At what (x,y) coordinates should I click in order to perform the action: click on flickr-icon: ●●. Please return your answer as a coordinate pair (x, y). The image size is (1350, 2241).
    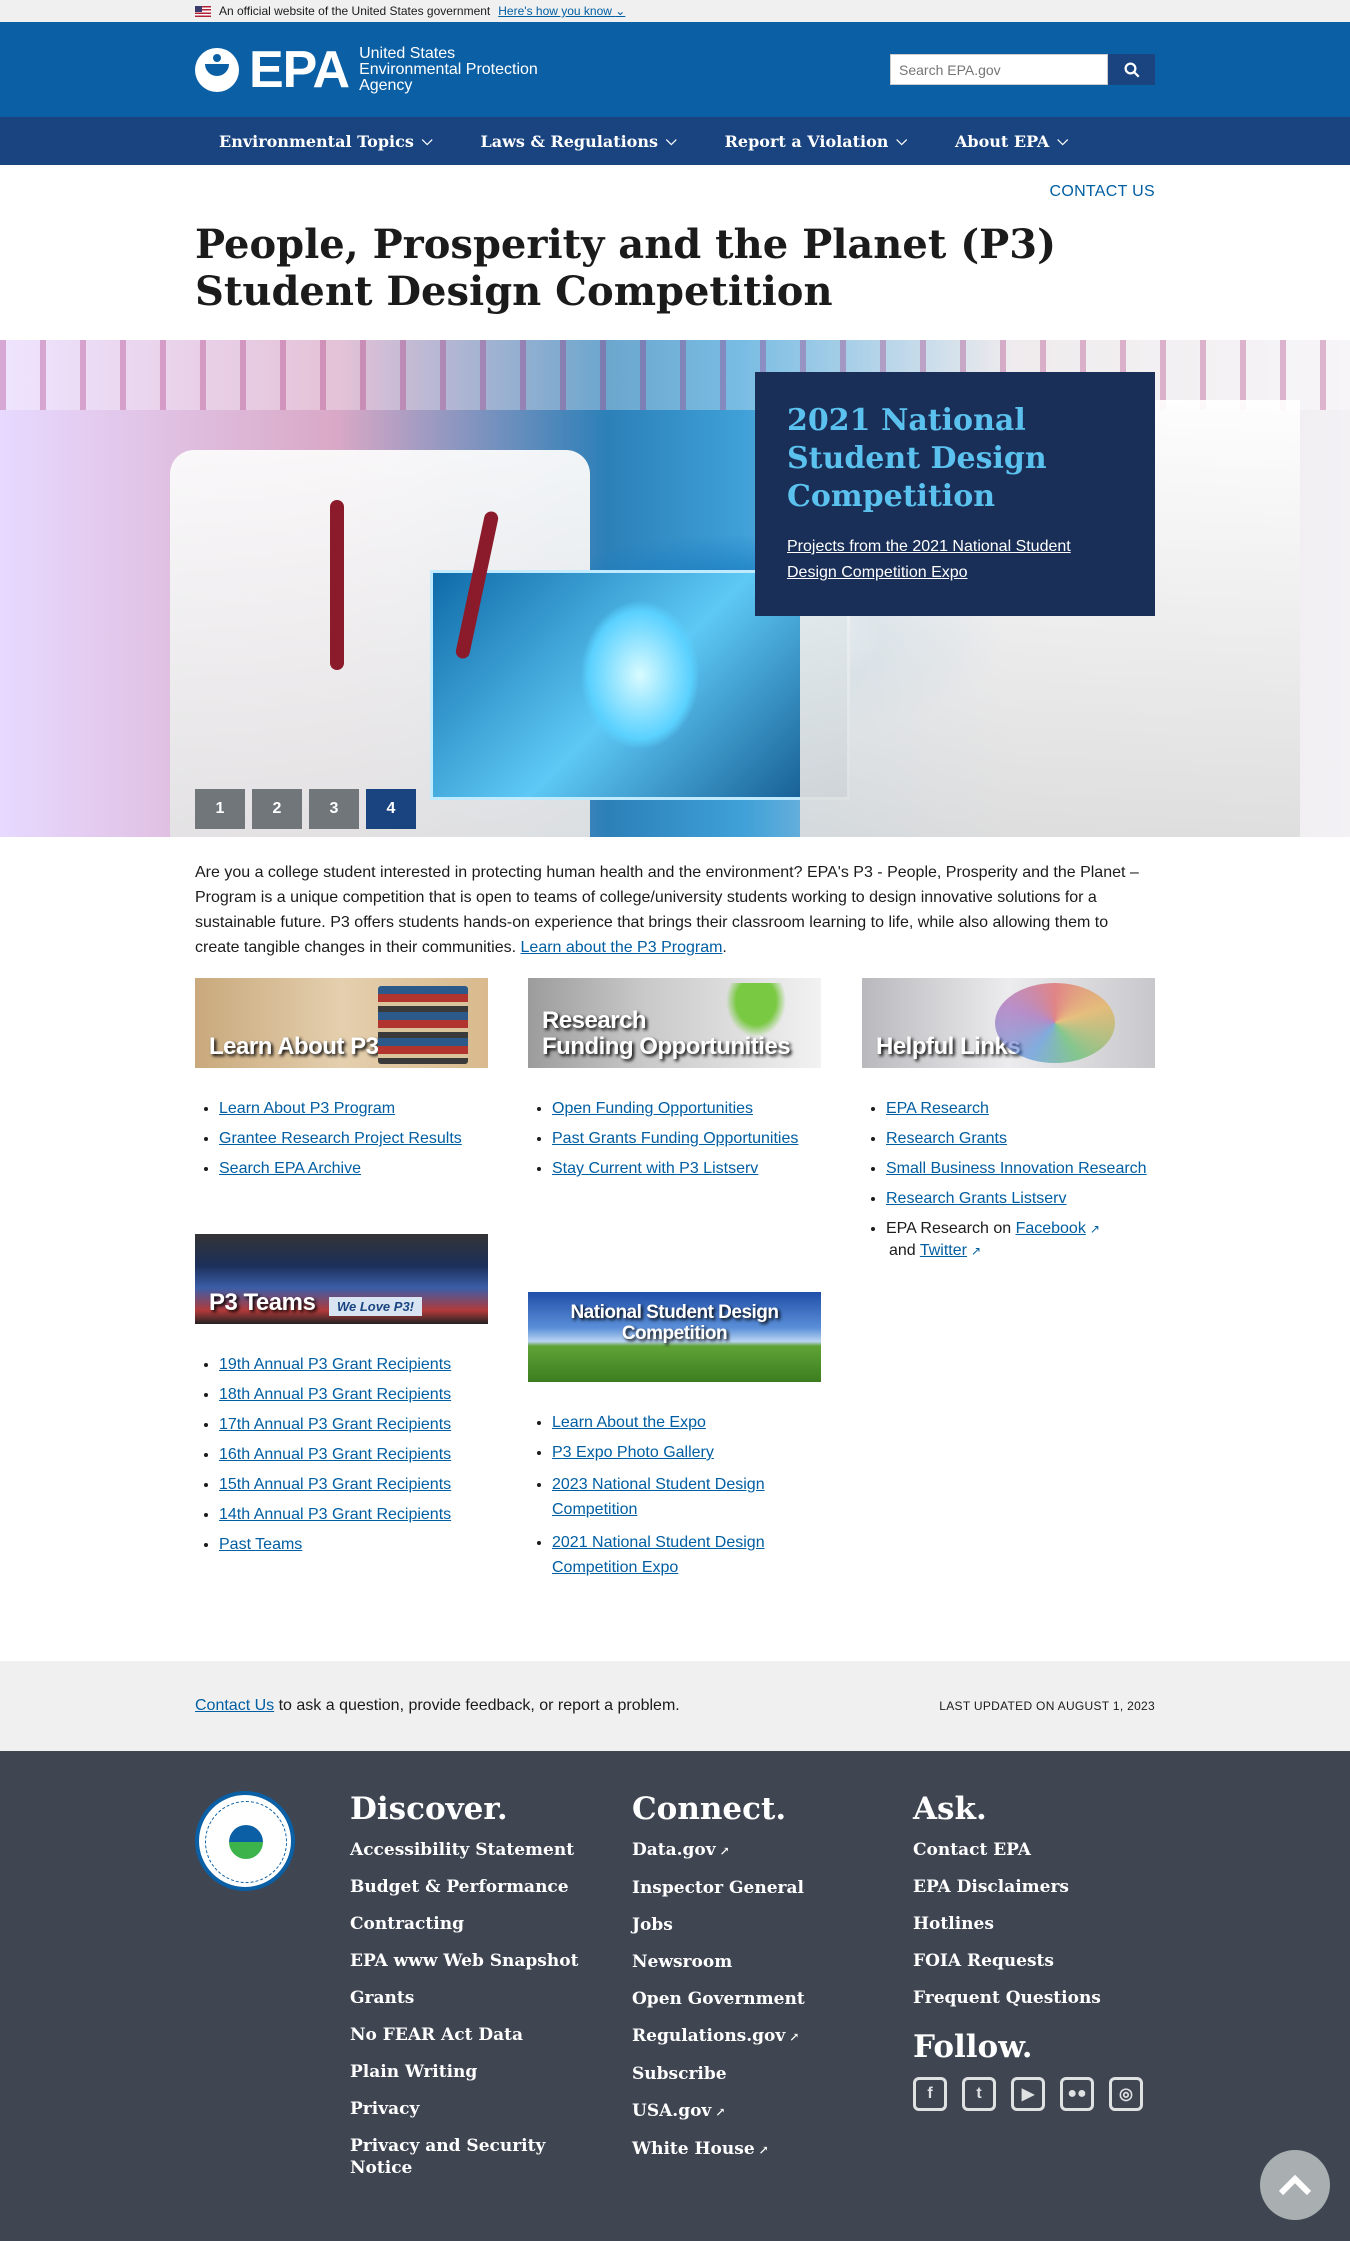
    Looking at the image, I should click on (1077, 2094).